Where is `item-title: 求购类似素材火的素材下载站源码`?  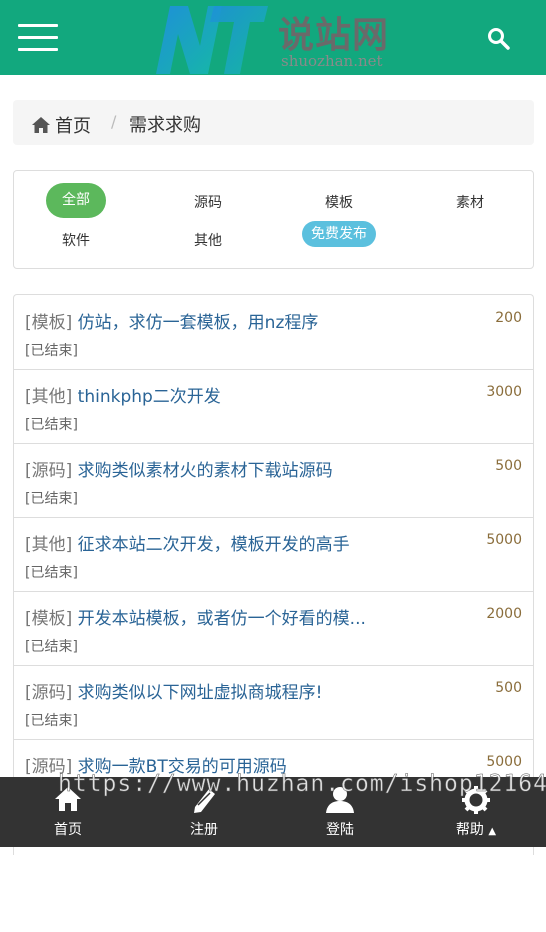 item-title: 求购类似素材火的素材下载站源码 is located at coordinates (205, 471).